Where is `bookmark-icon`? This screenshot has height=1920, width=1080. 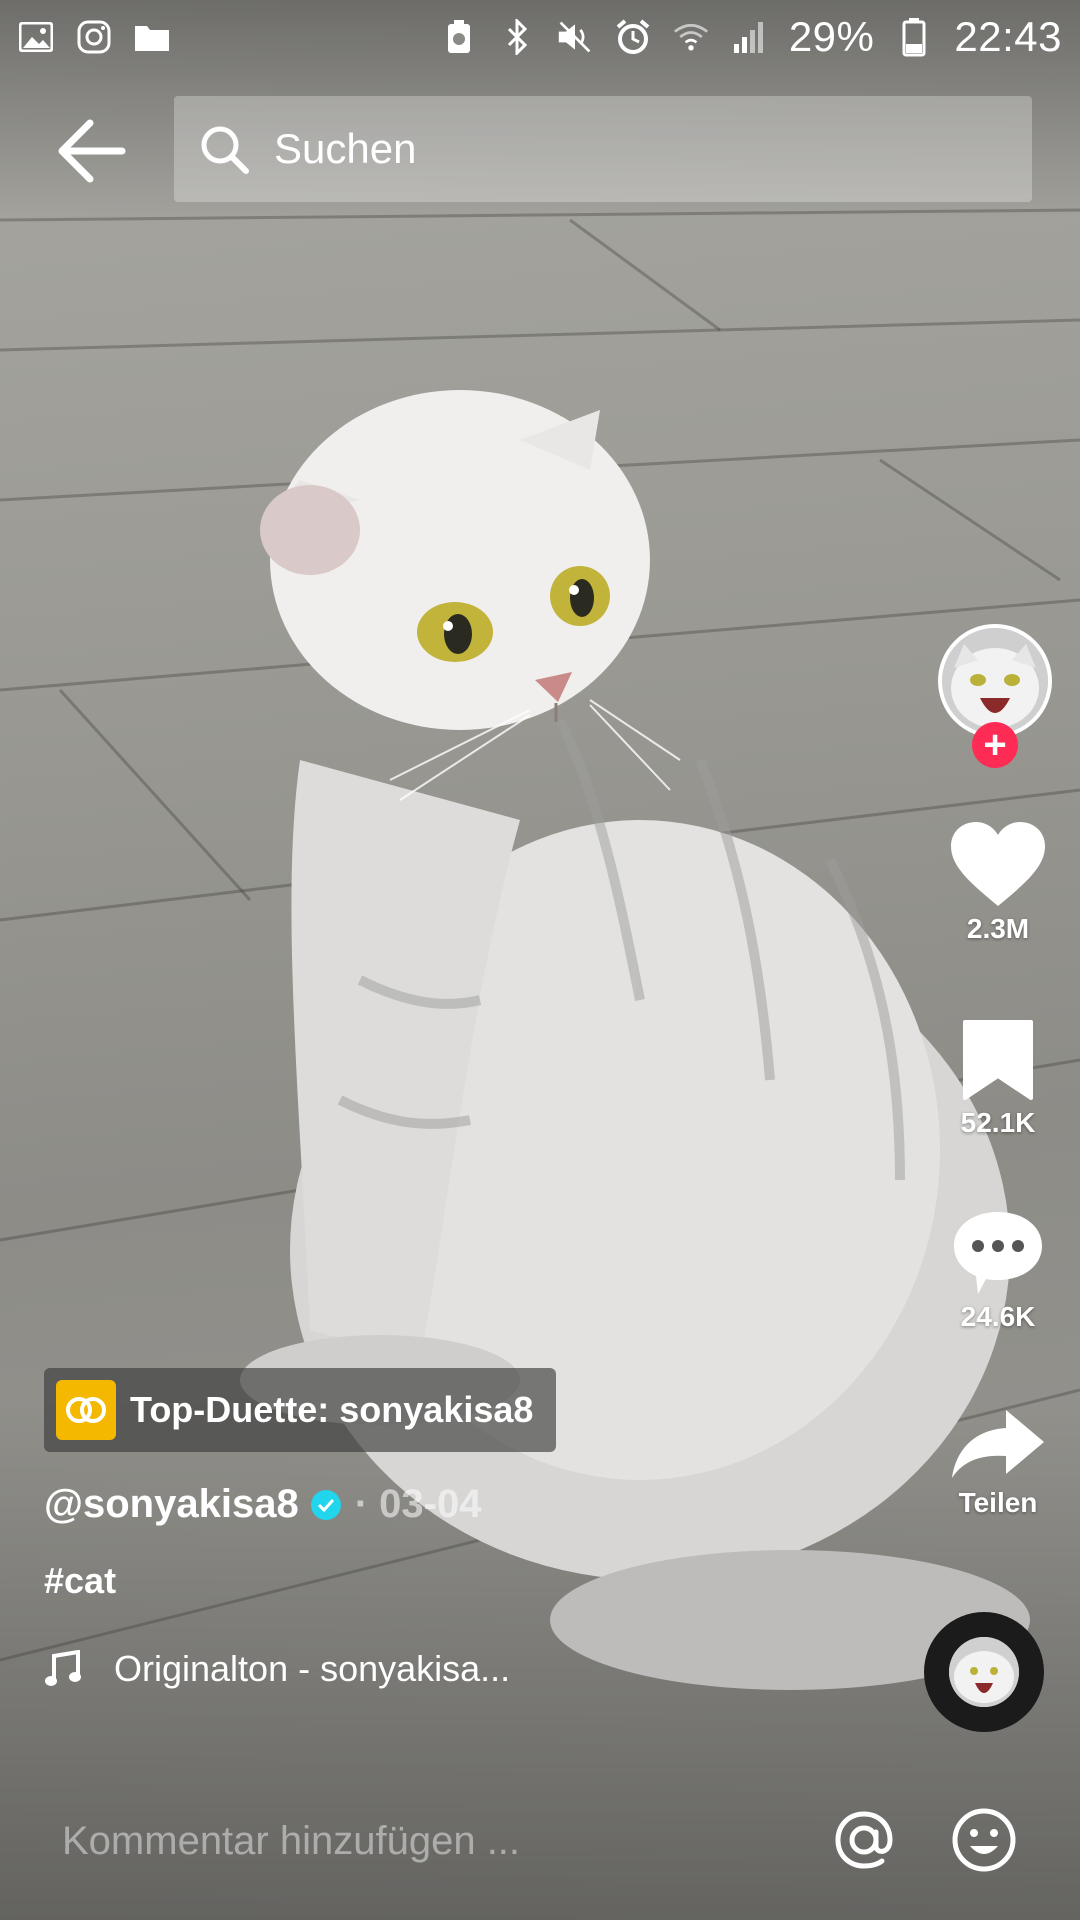 bookmark-icon is located at coordinates (998, 1060).